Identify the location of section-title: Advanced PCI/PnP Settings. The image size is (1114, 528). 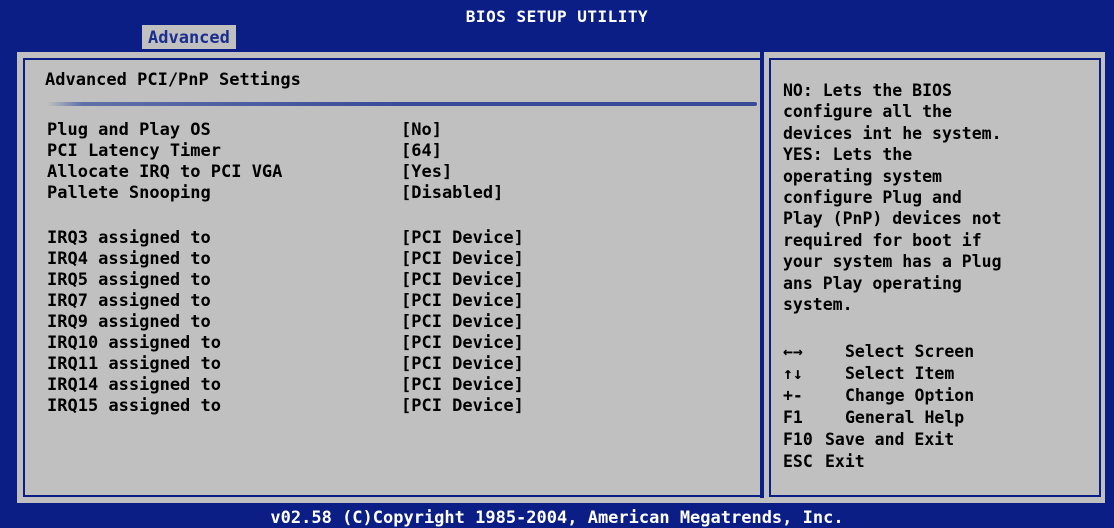
(173, 80).